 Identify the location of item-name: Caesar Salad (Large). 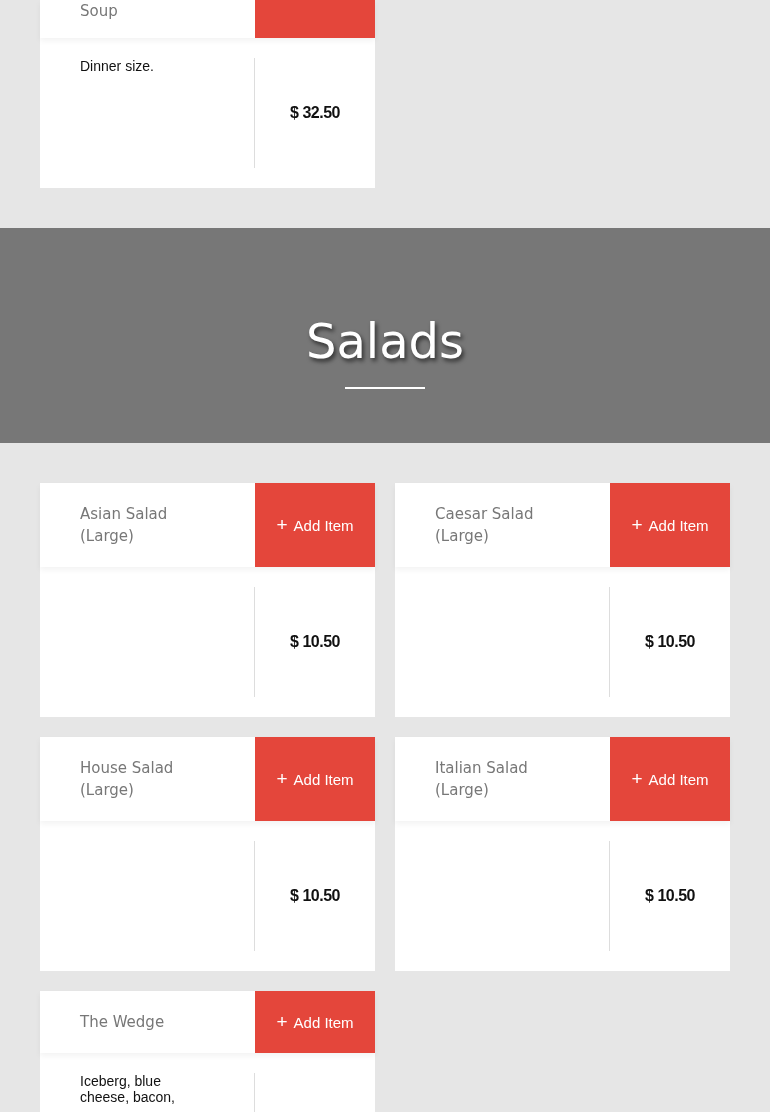
(484, 525).